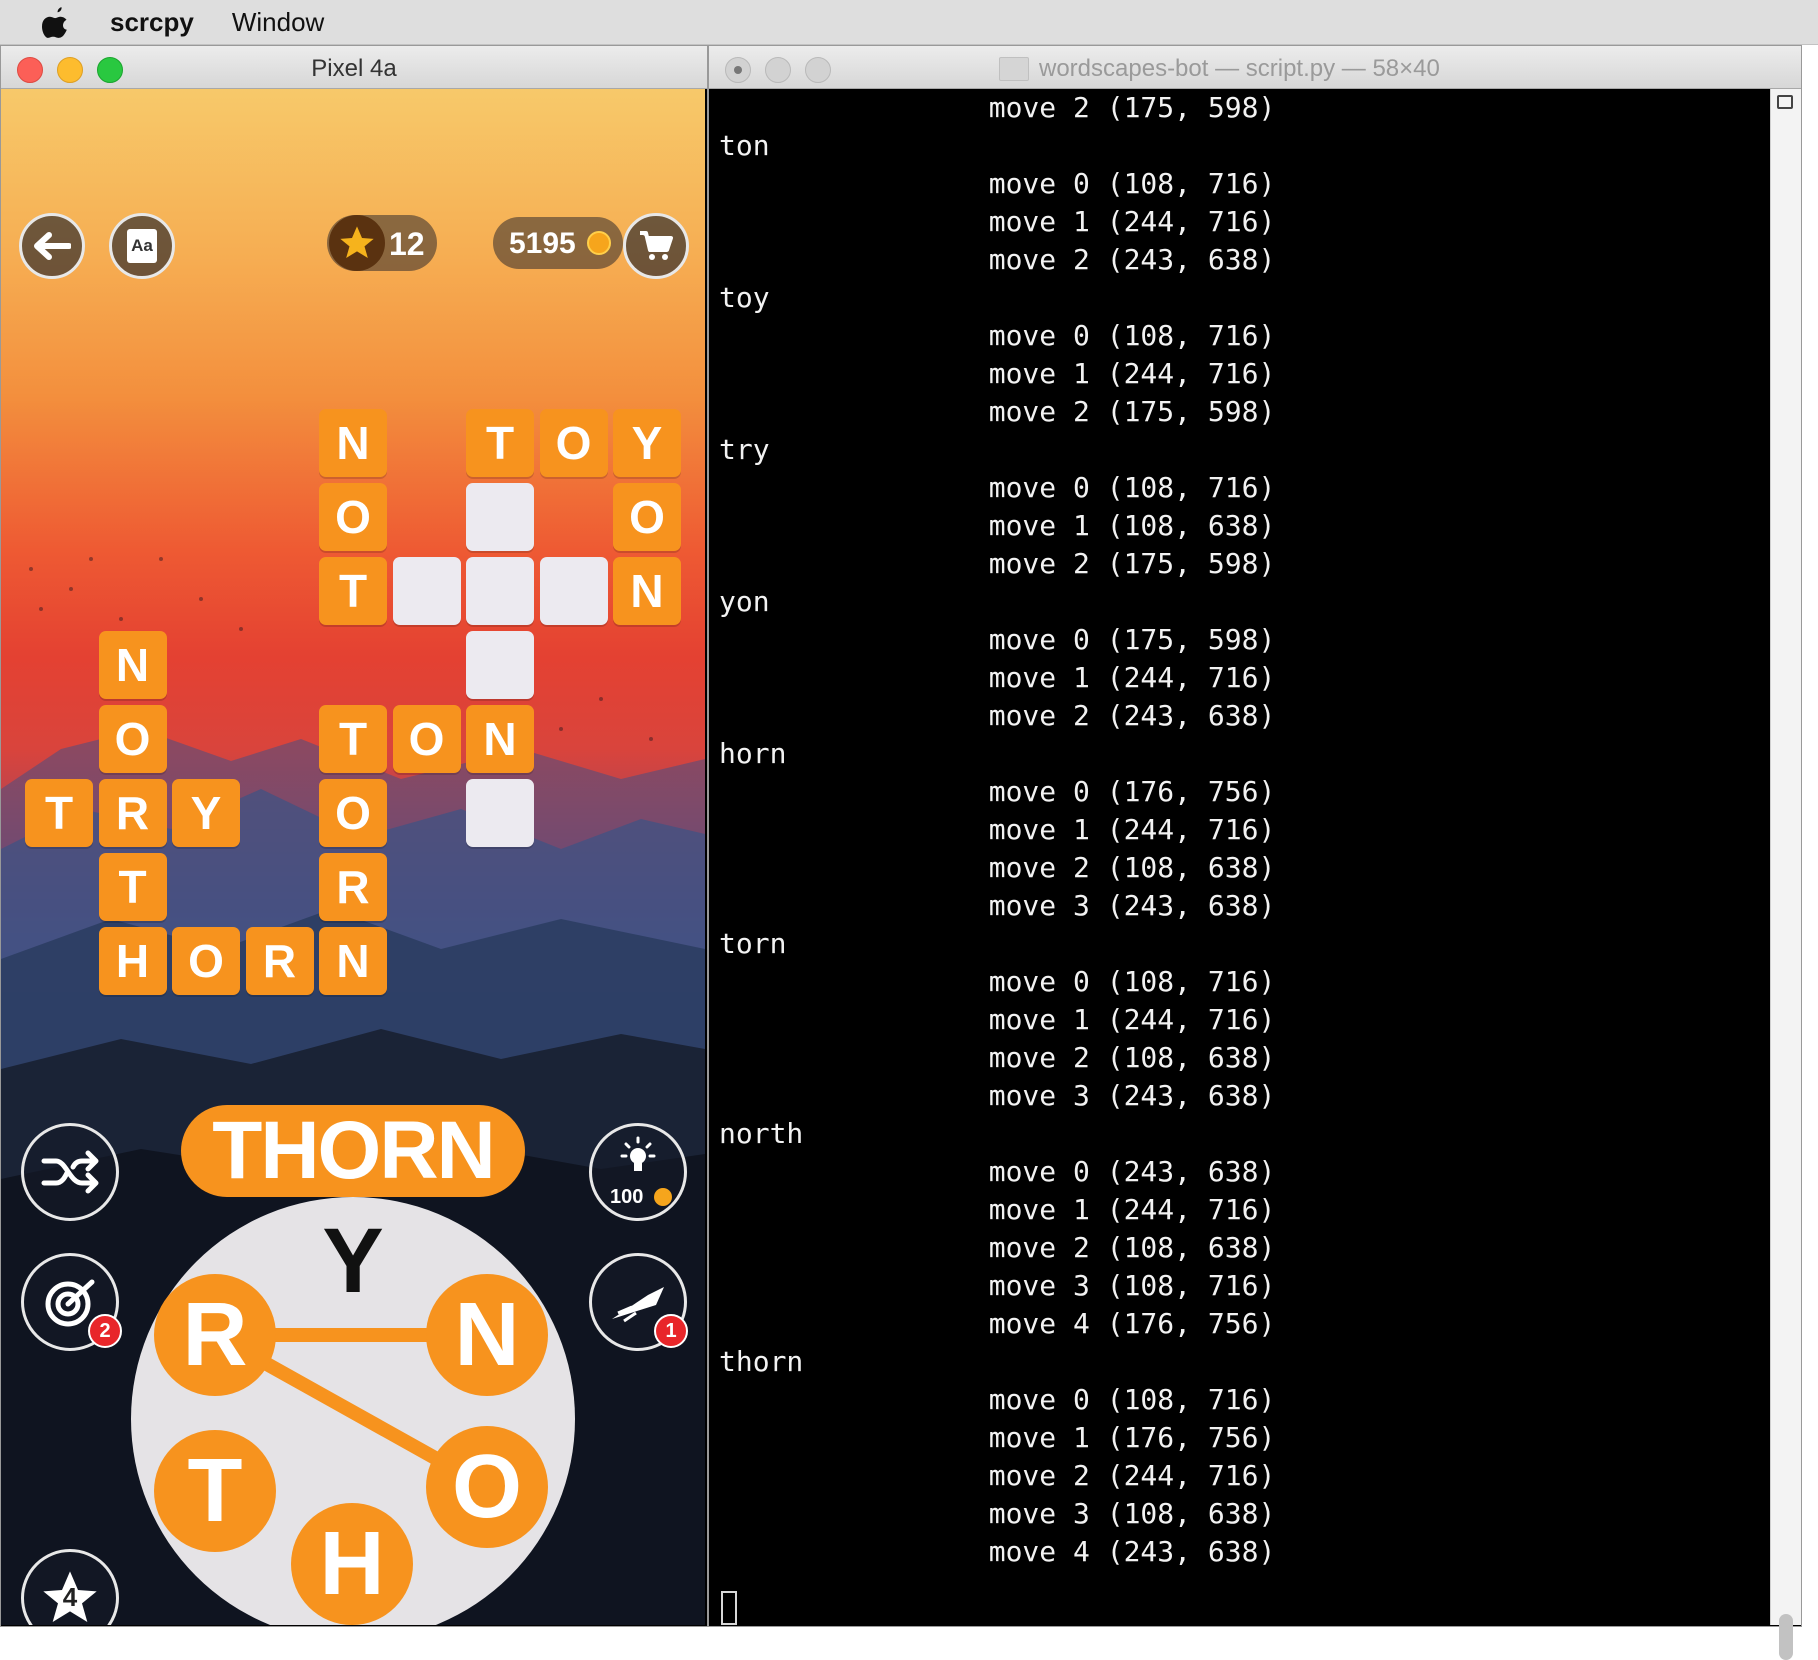  What do you see at coordinates (638, 1153) in the screenshot?
I see `lightbulb-icon` at bounding box center [638, 1153].